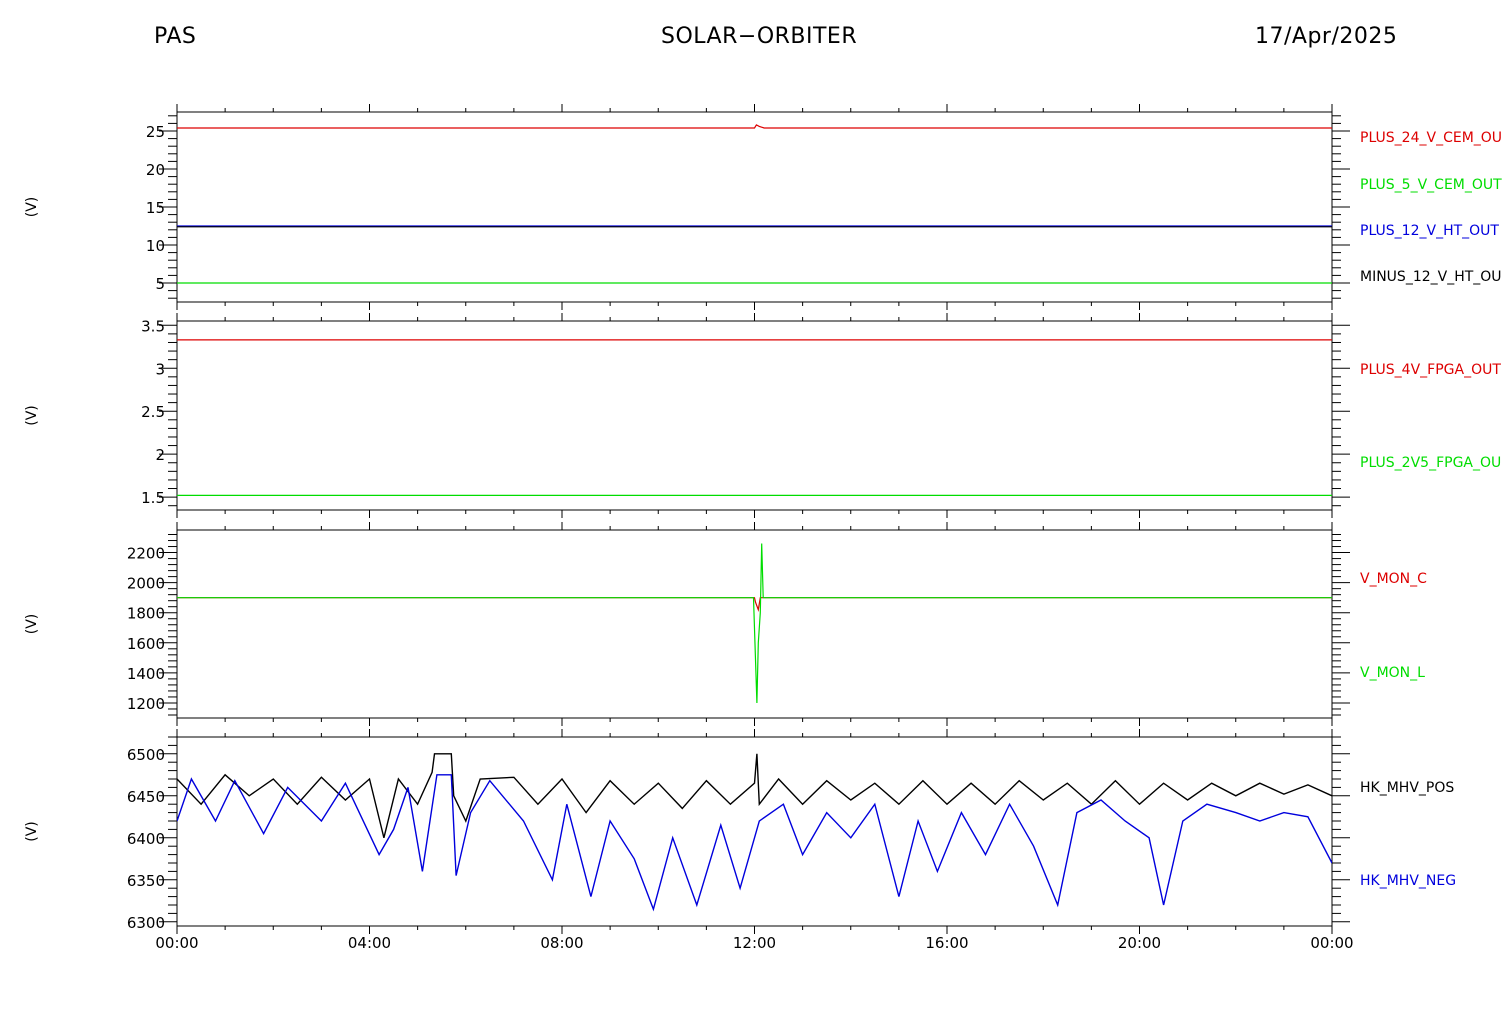 The image size is (1512, 1020). Describe the element at coordinates (754, 843) in the screenshot. I see `series-line-hk-mhv-neg` at that location.